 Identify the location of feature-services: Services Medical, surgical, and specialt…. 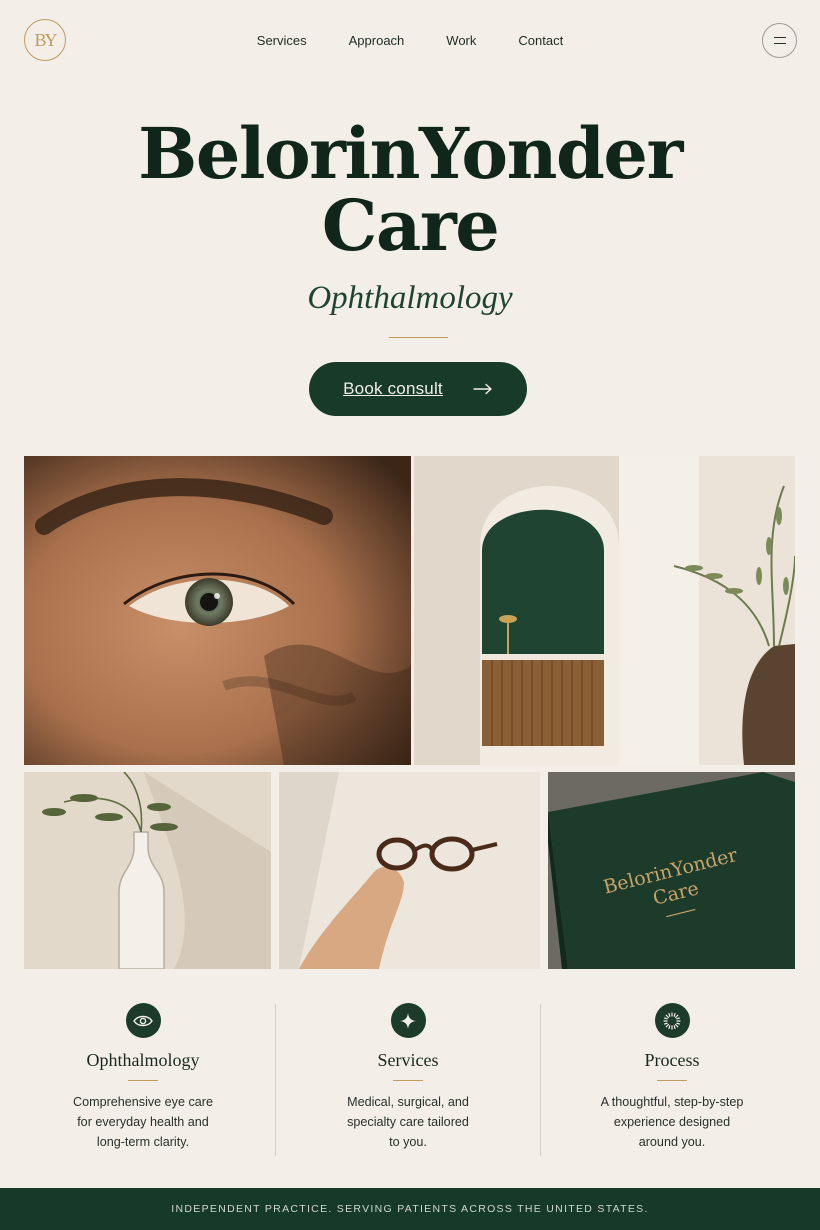
(408, 1077).